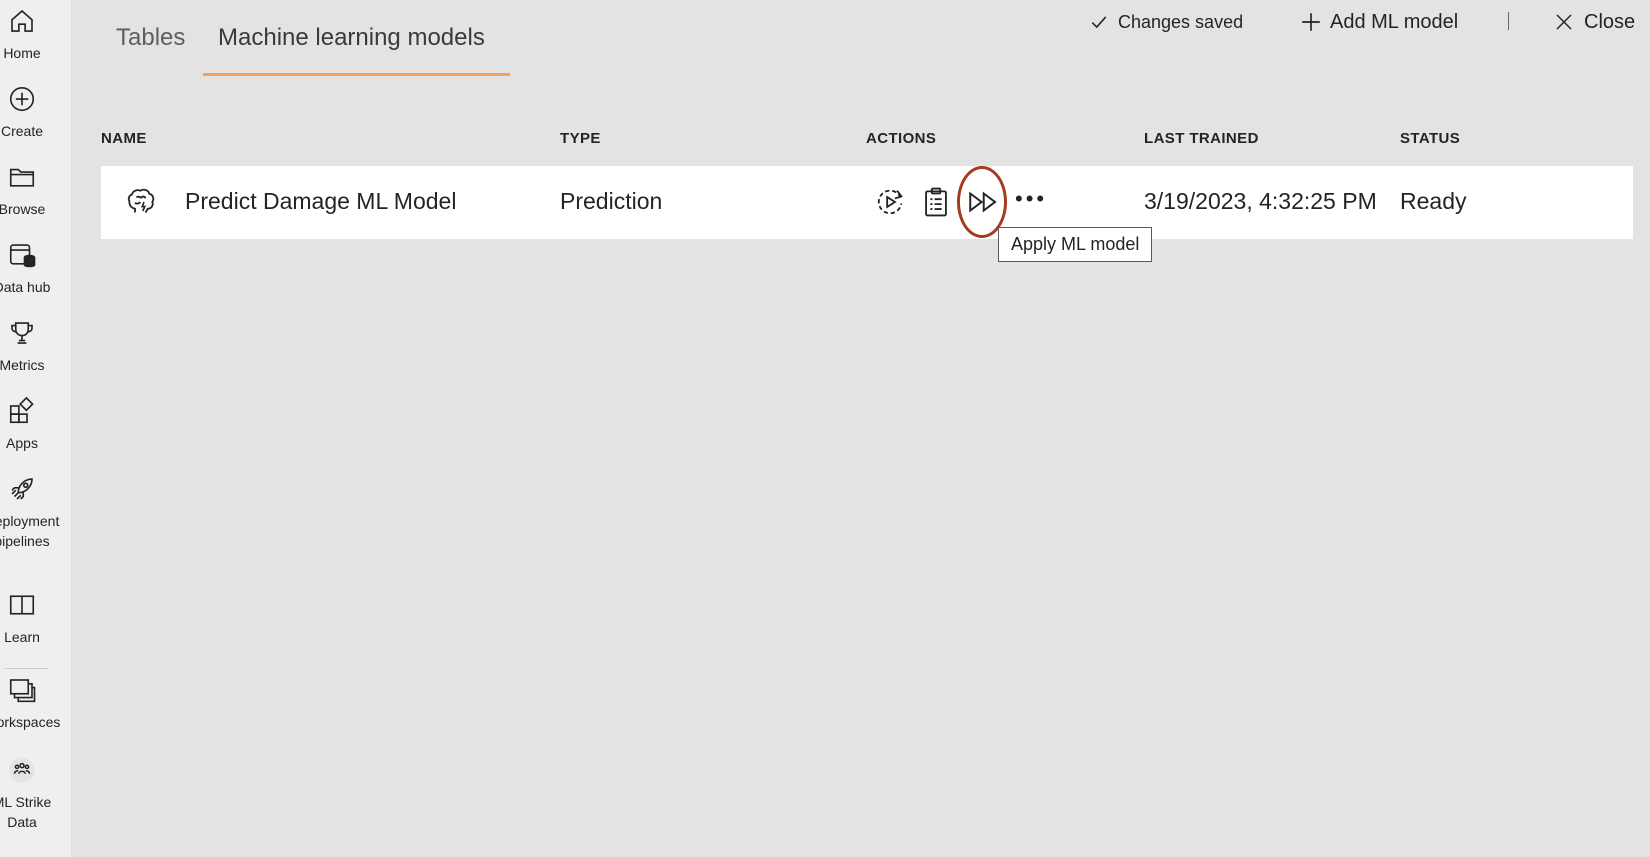 This screenshot has height=857, width=1650. I want to click on close-button: Close, so click(1594, 22).